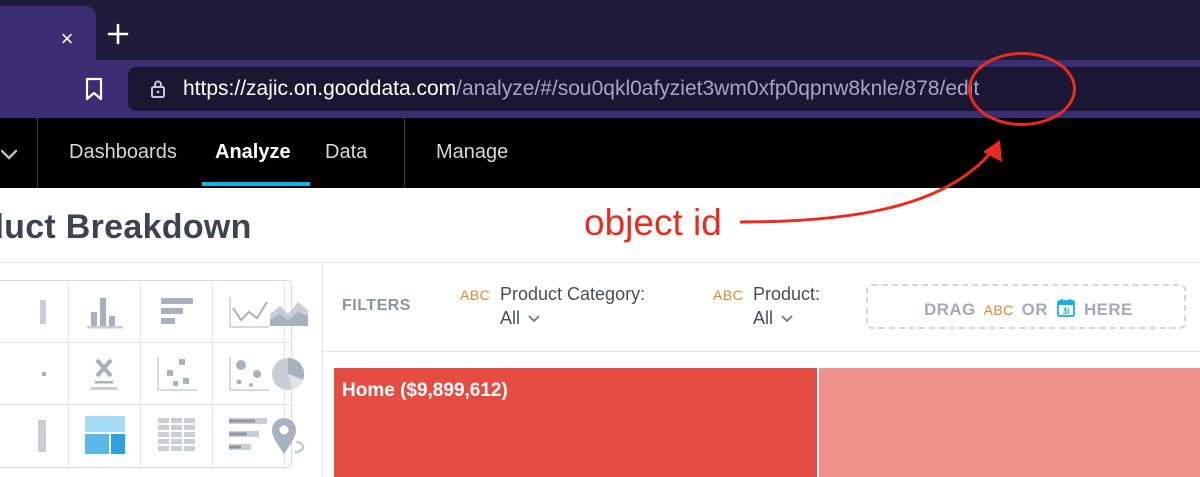 The image size is (1200, 477). What do you see at coordinates (950, 309) in the screenshot?
I see `drop-drag-text: DRAG` at bounding box center [950, 309].